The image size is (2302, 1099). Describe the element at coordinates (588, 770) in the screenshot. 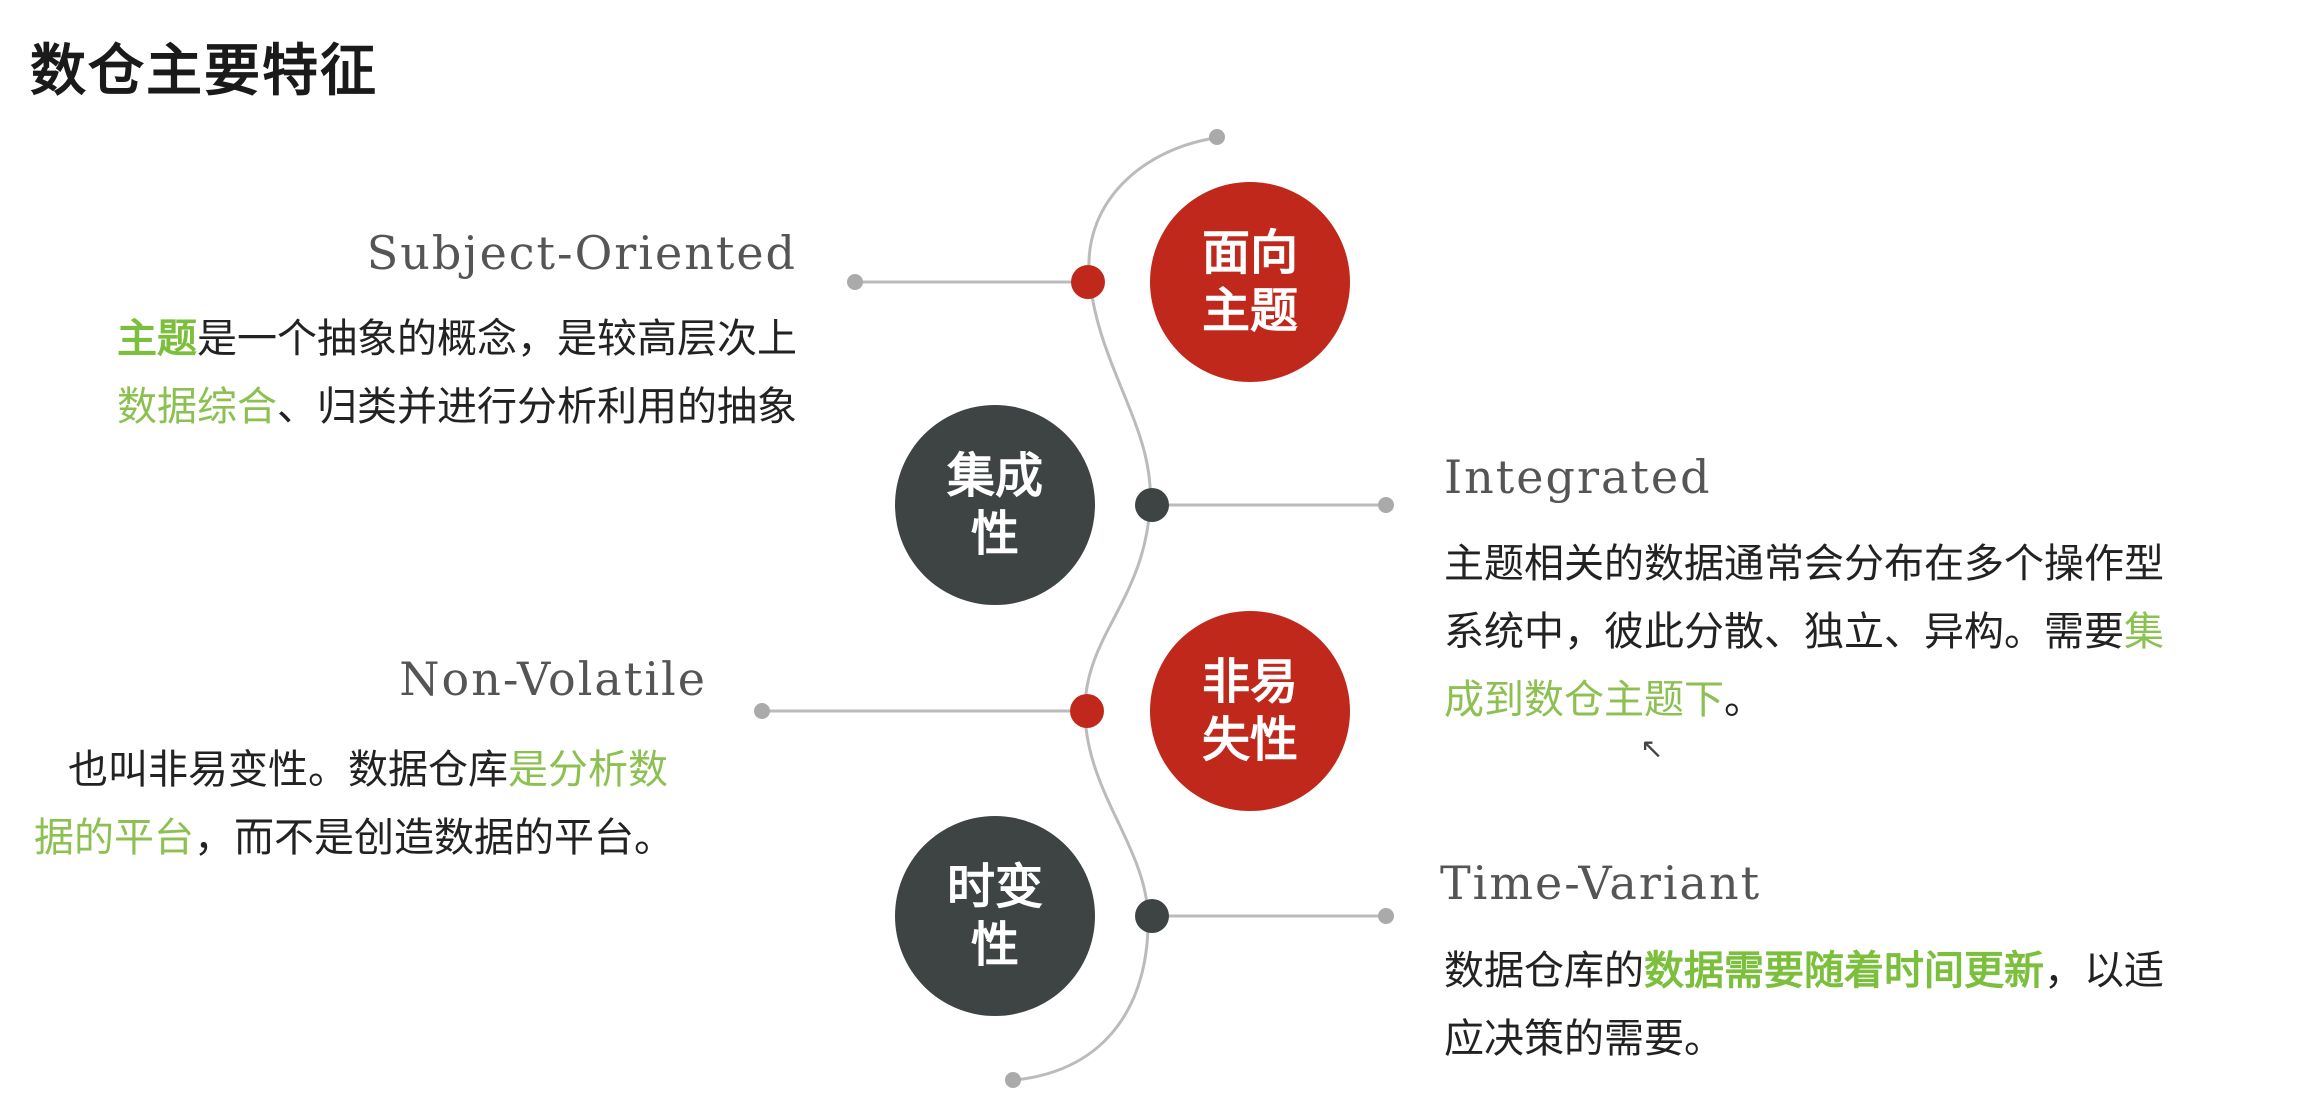

I see `desc-highlight: 是分析数` at that location.